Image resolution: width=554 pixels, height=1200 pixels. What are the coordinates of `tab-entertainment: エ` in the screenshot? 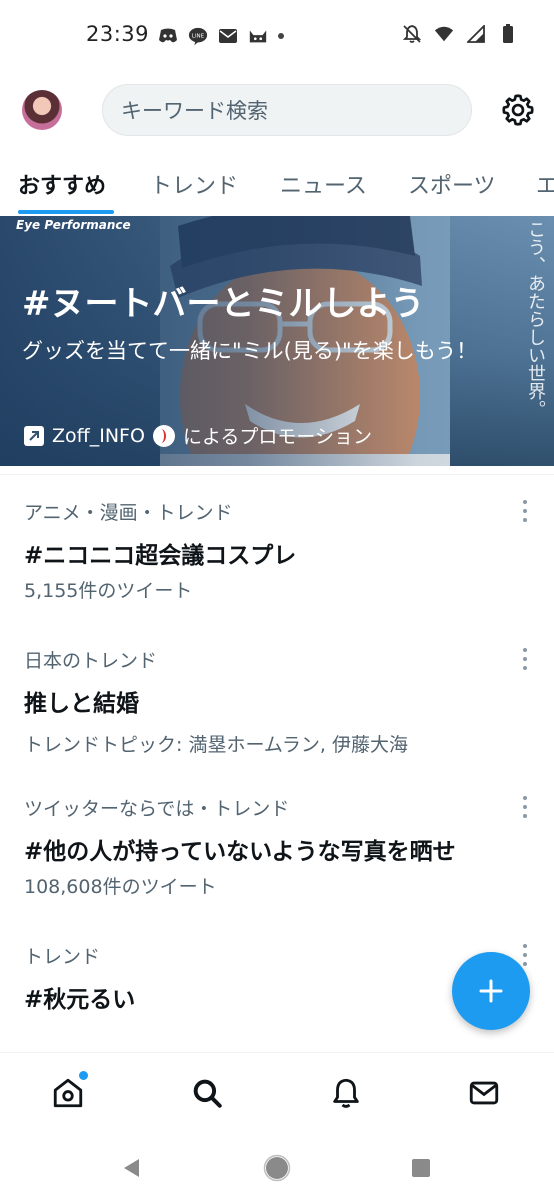 It's located at (545, 184).